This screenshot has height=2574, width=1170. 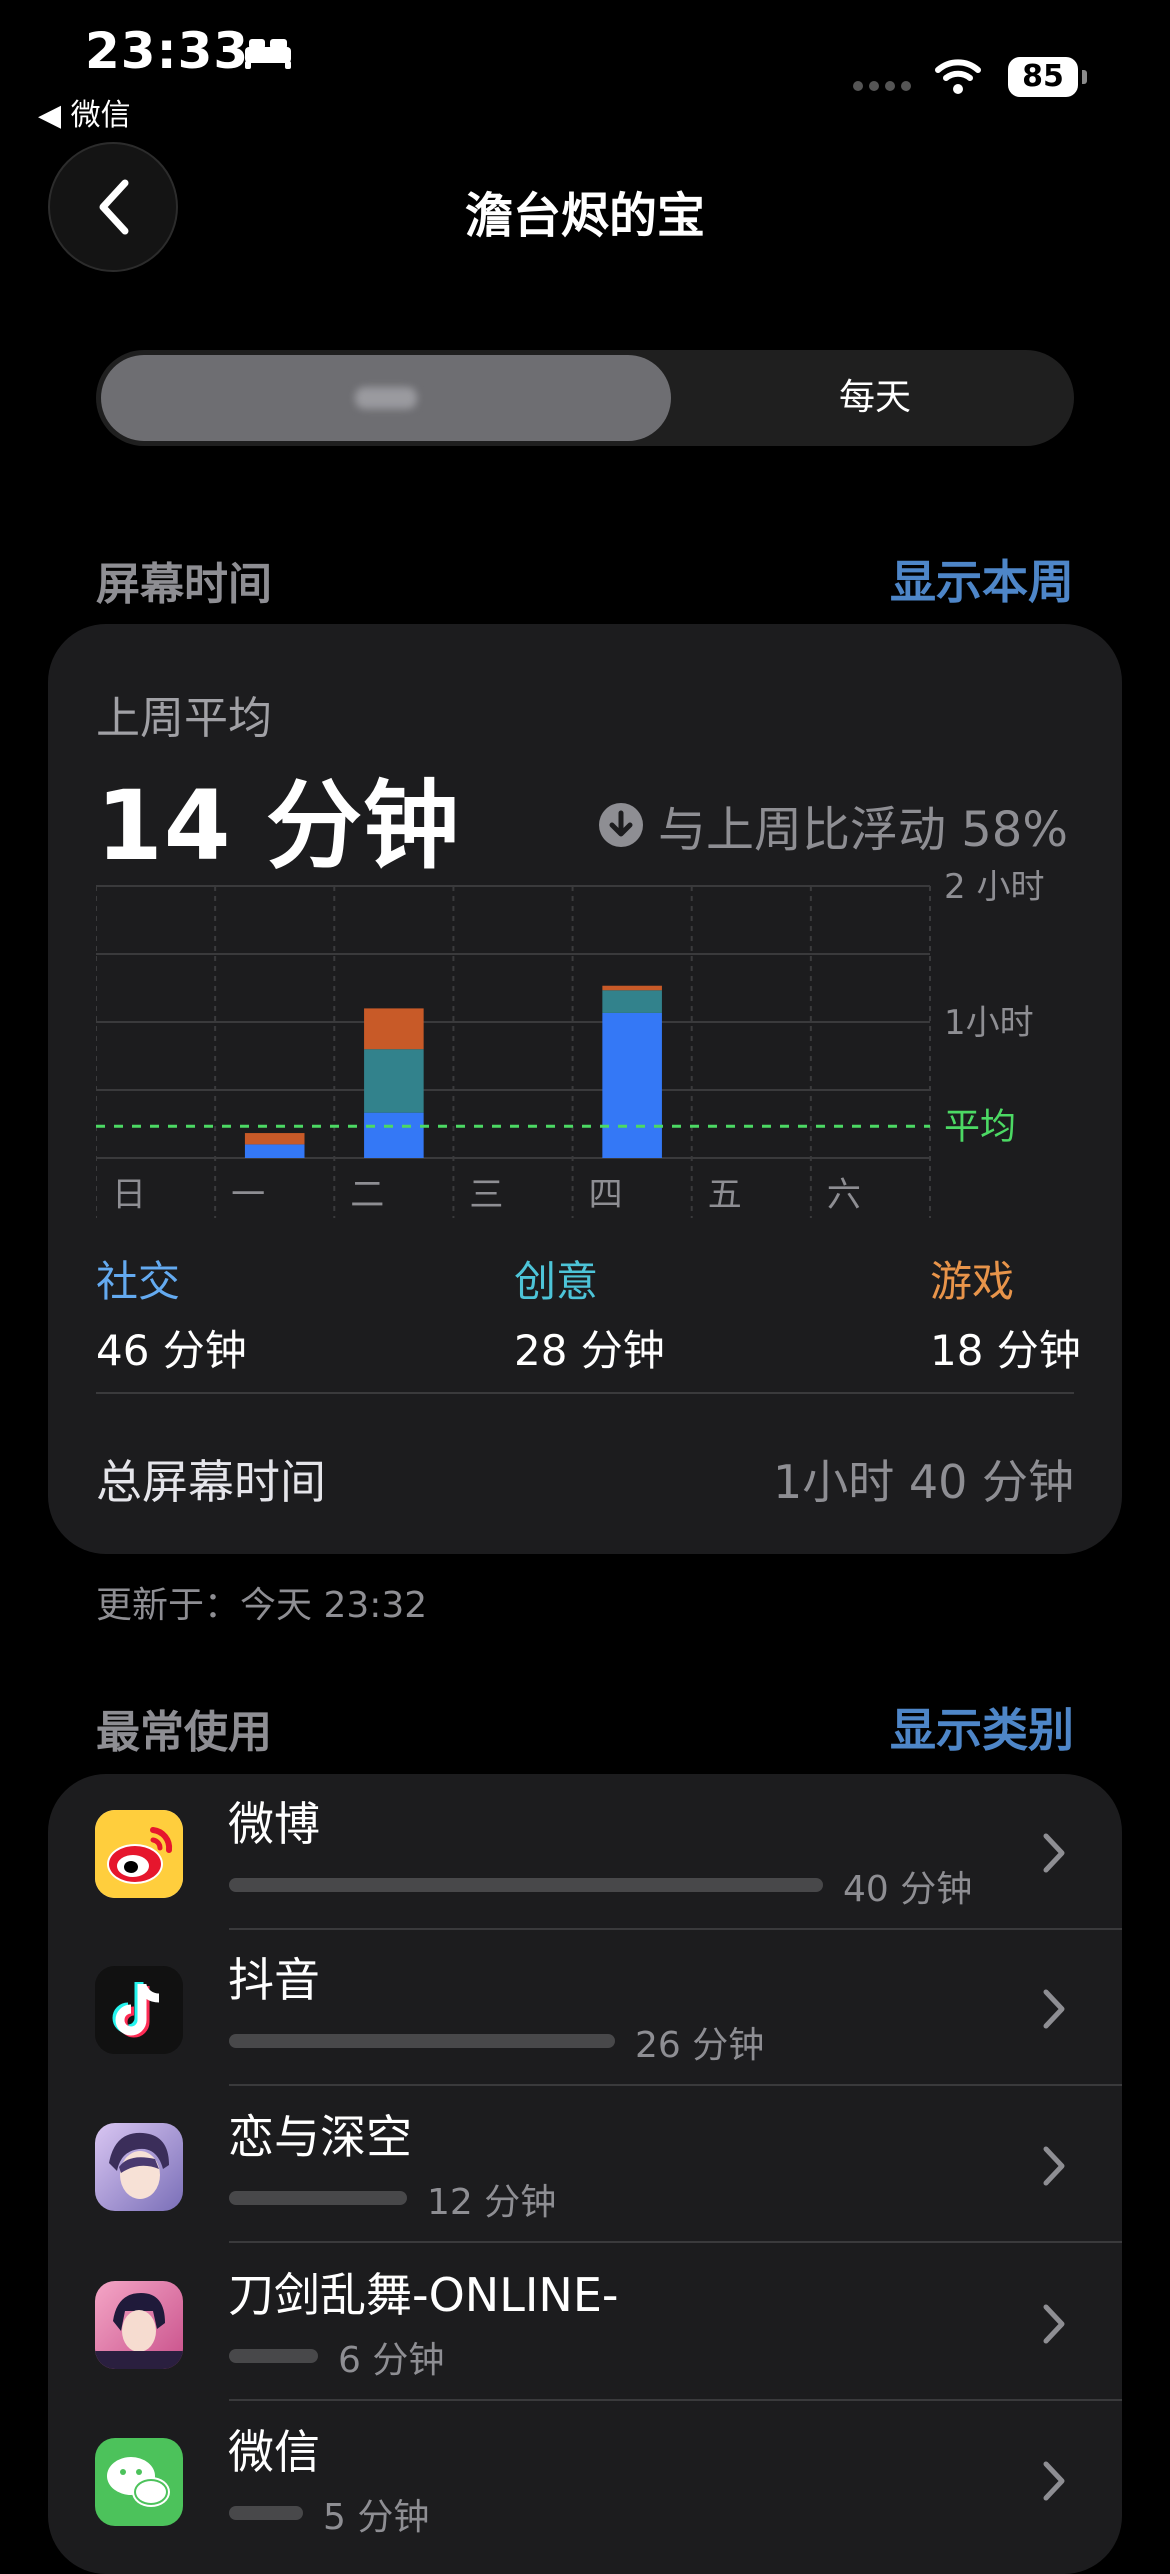 What do you see at coordinates (585, 1853) in the screenshot?
I see `app-row-weibo: 微博 40 分钟` at bounding box center [585, 1853].